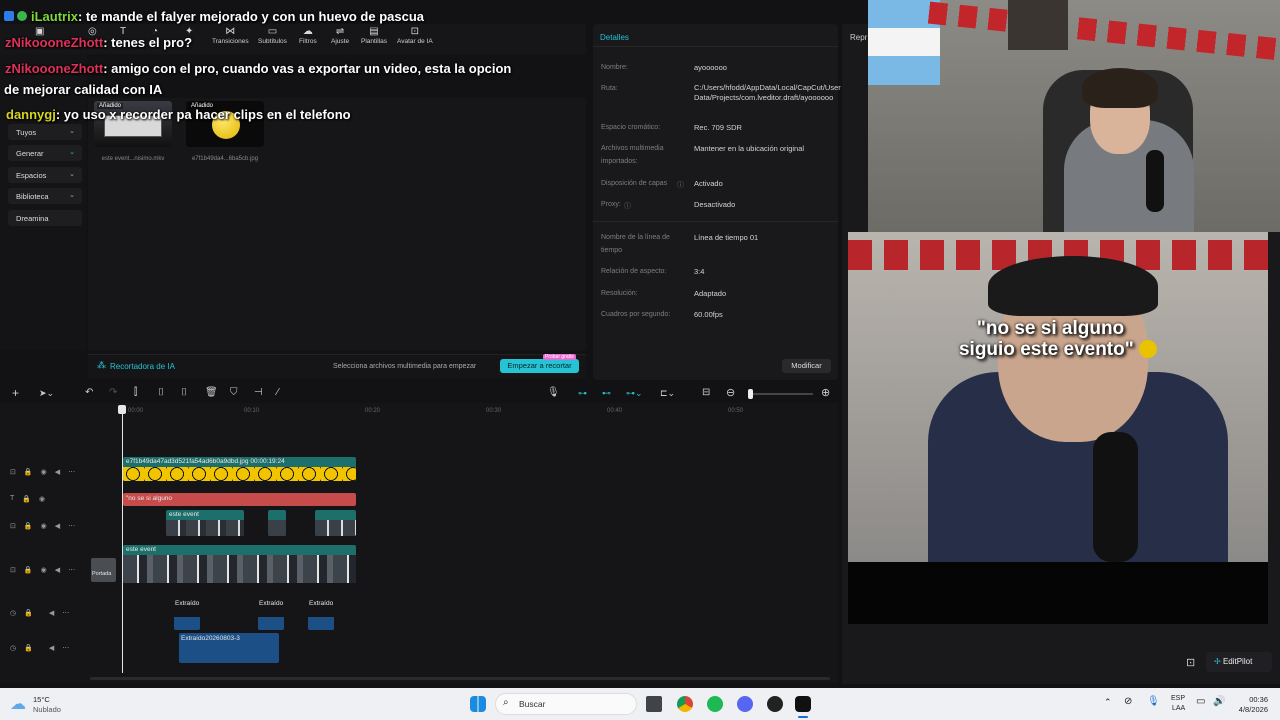 The image size is (1280, 720). Describe the element at coordinates (1248, 709) in the screenshot. I see `date: 4/8/2026` at that location.